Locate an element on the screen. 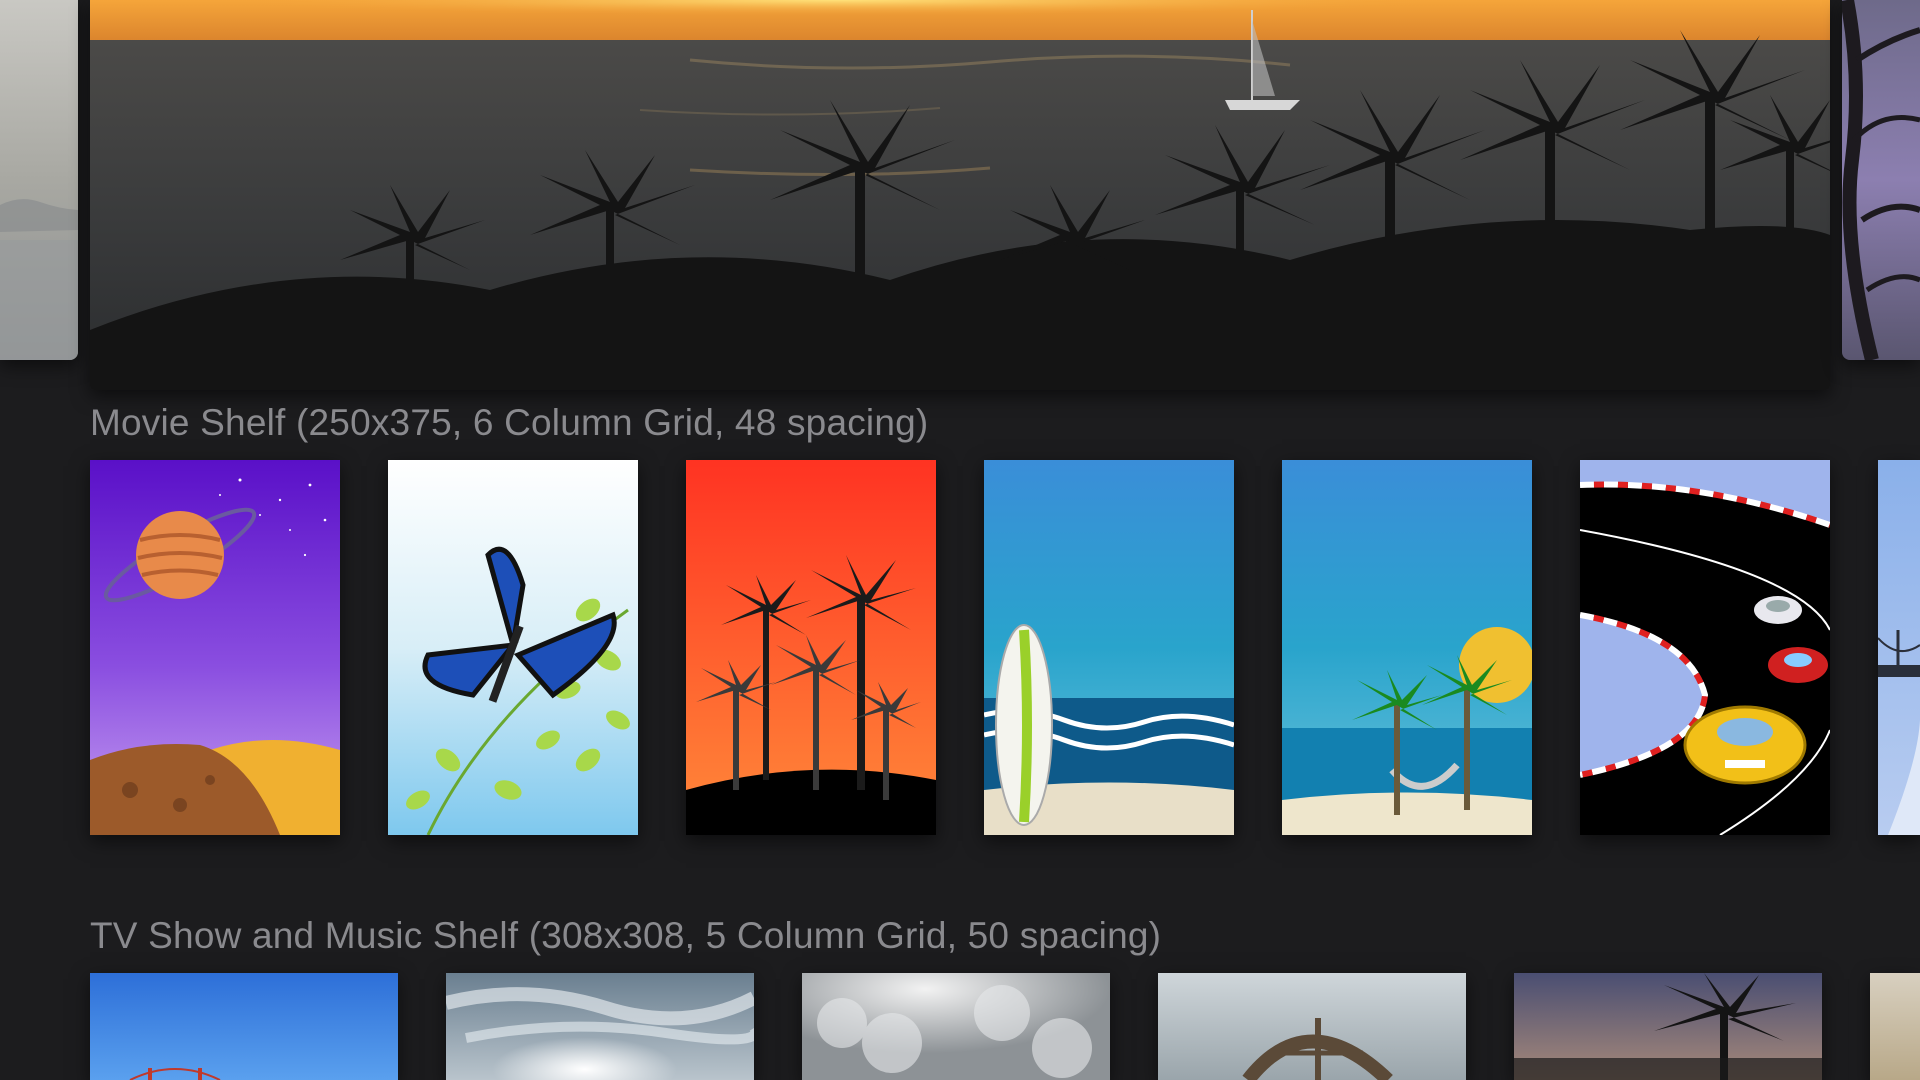 The width and height of the screenshot is (1920, 1080). planet-icon is located at coordinates (215, 647).